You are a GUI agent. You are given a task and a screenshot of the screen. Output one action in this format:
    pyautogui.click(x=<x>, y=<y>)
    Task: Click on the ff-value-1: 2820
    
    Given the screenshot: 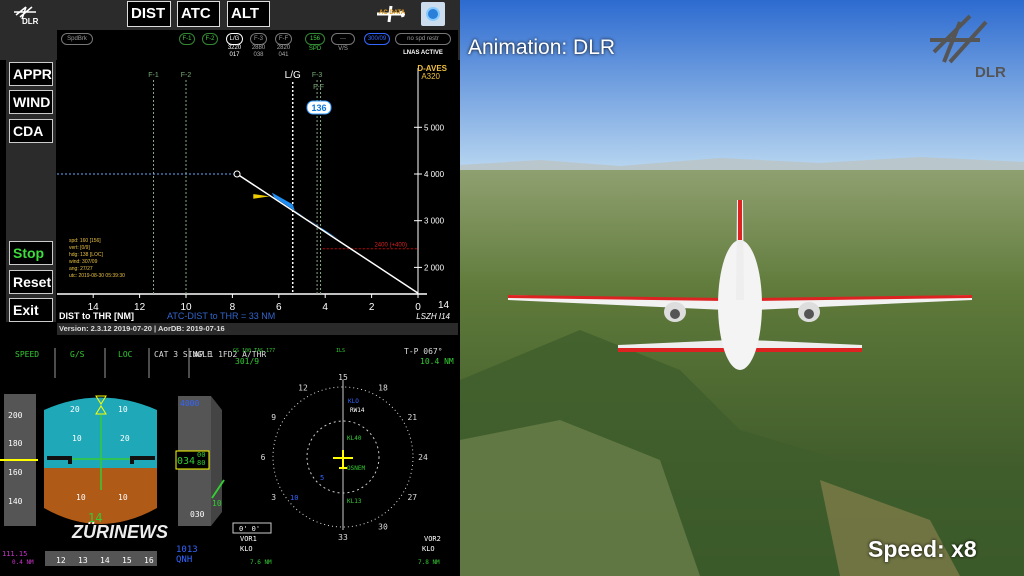 What is the action you would take?
    pyautogui.click(x=283, y=48)
    